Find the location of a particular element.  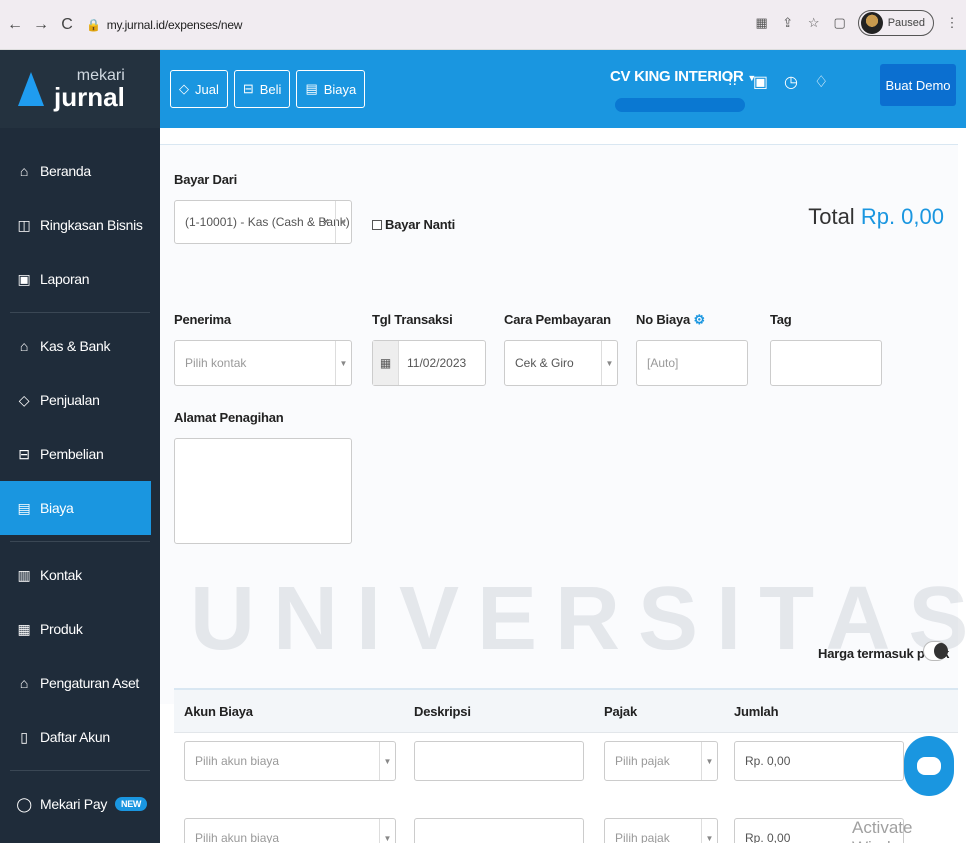

contact-icon: ▥ is located at coordinates (24, 574).